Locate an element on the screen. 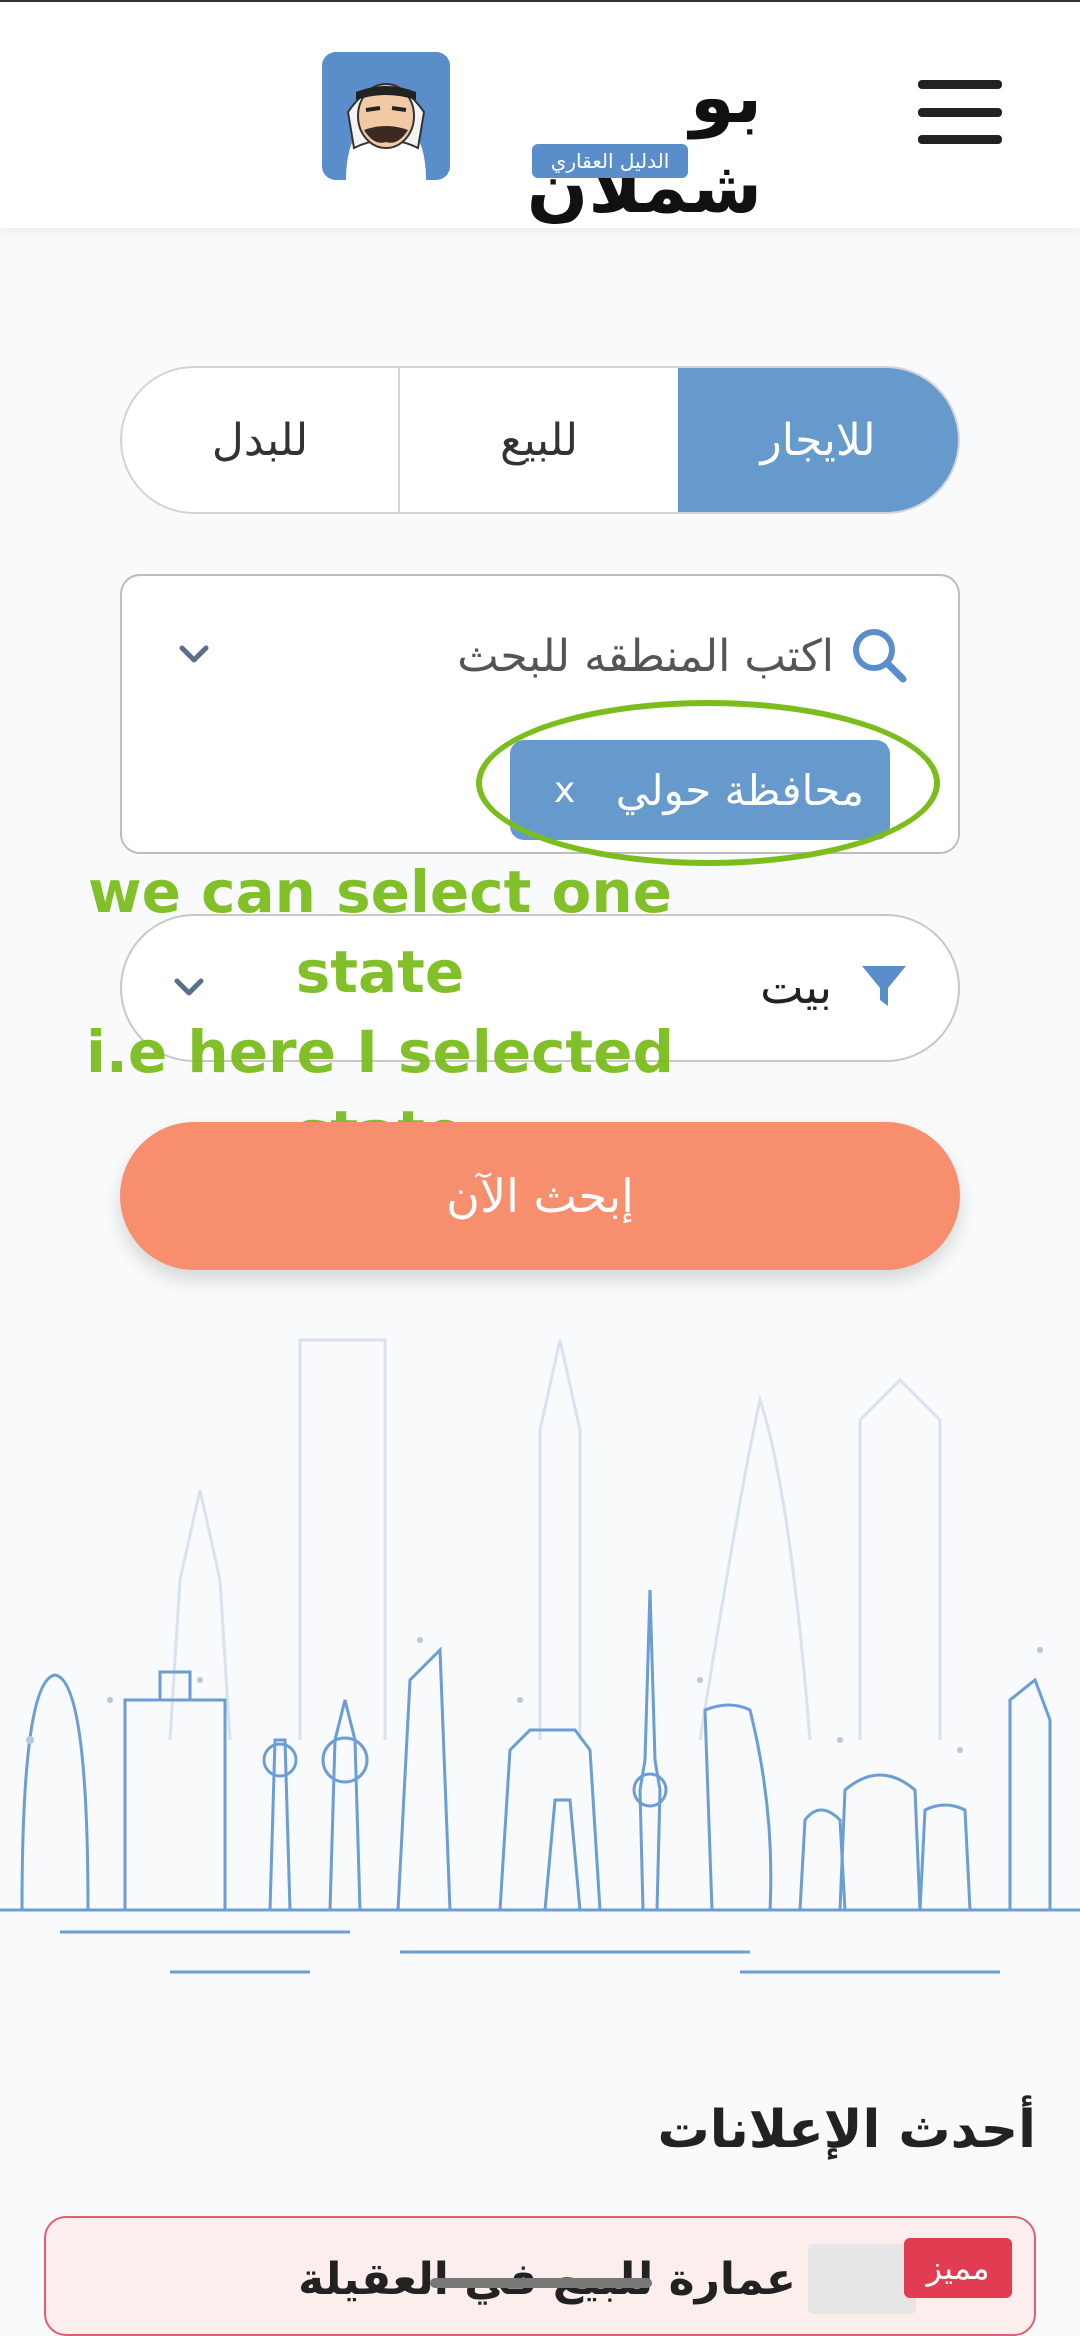 The width and height of the screenshot is (1080, 2336). annotation-line: we can select one state is located at coordinates (380, 932).